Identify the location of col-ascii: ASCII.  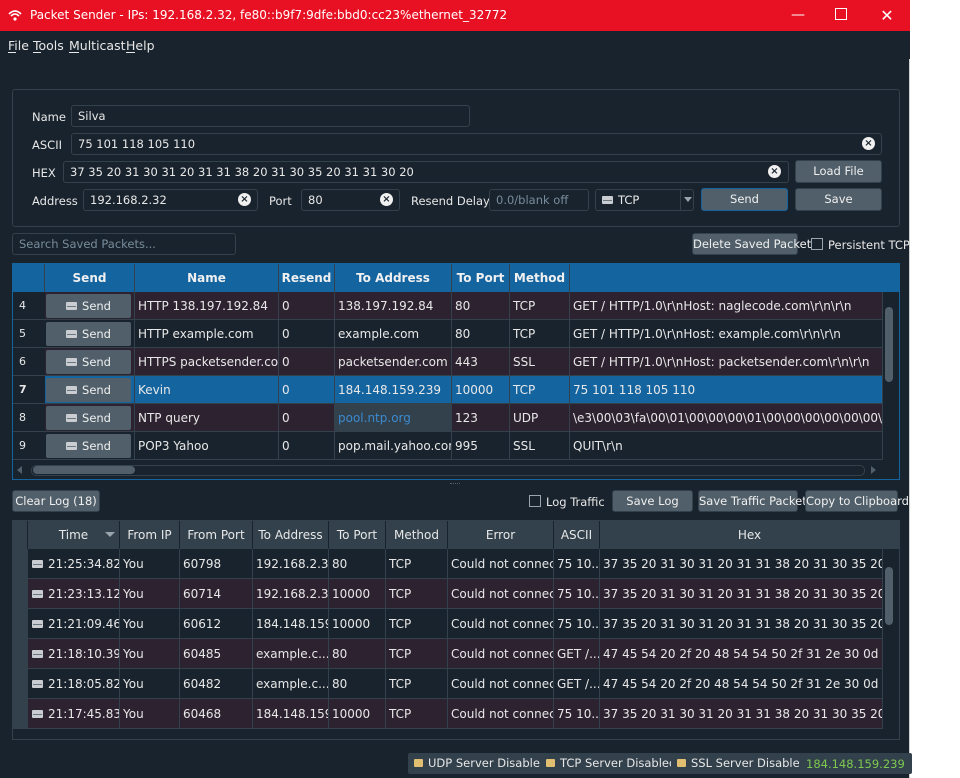
(577, 535).